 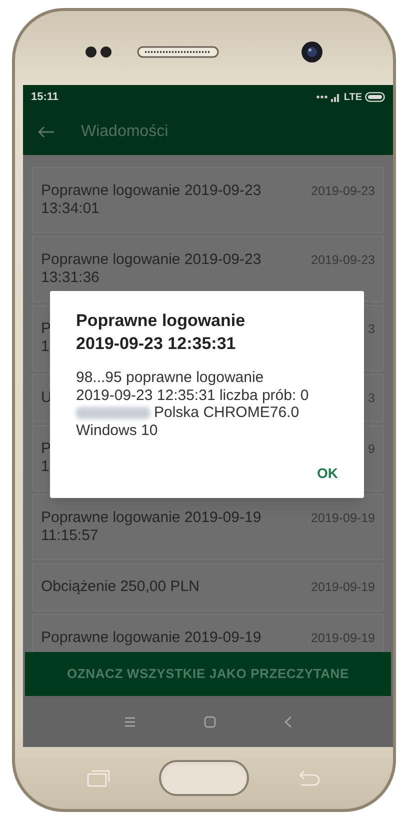 What do you see at coordinates (178, 52) in the screenshot?
I see `speaker-grille-icon` at bounding box center [178, 52].